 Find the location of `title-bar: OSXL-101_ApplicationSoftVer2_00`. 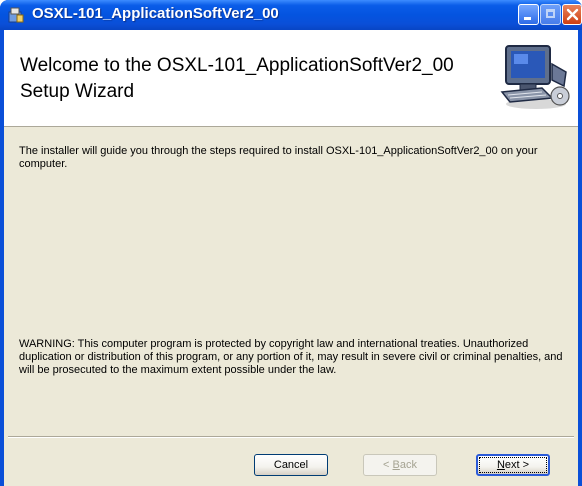

title-bar: OSXL-101_ApplicationSoftVer2_00 is located at coordinates (291, 15).